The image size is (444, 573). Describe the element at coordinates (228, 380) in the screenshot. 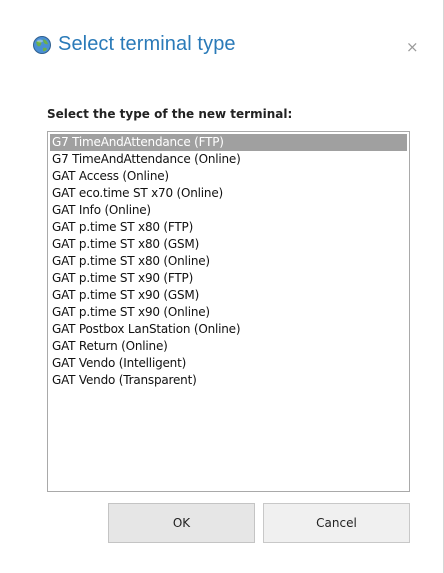

I see `terminal-type-item: GAT Vendo (Transparent)` at that location.